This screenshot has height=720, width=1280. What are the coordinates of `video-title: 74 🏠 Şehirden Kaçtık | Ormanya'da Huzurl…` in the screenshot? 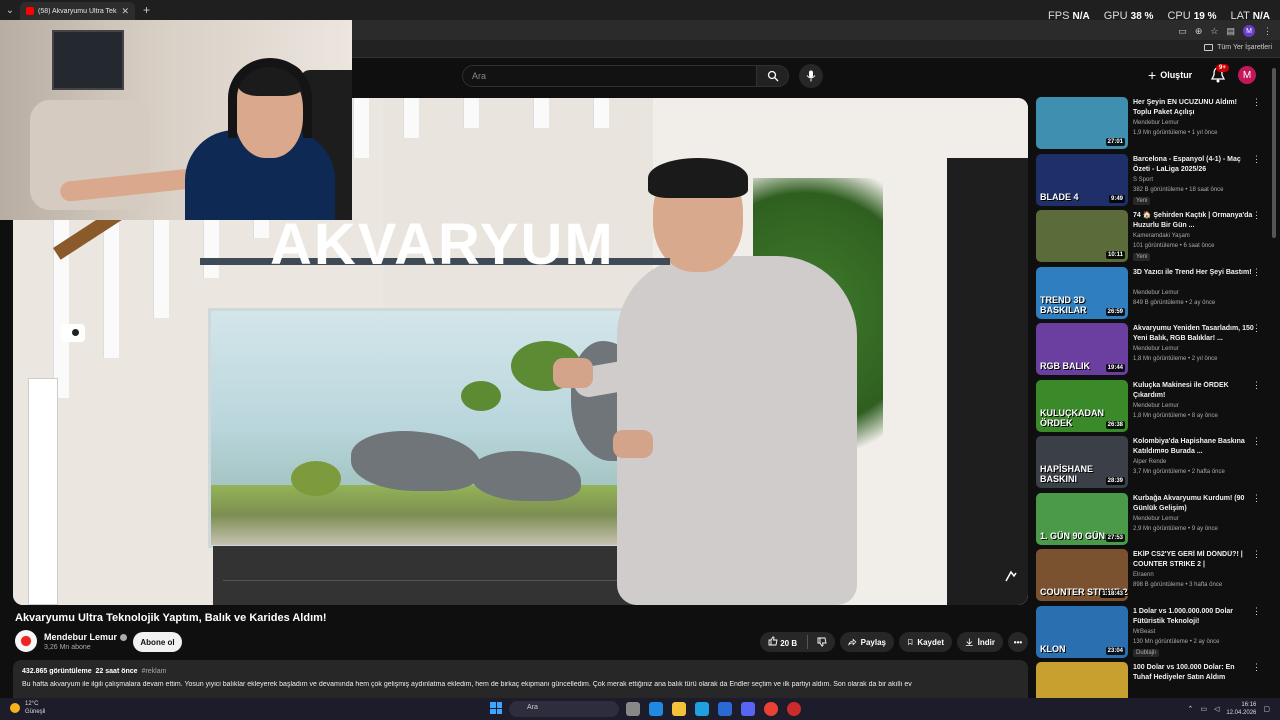 It's located at (1194, 221).